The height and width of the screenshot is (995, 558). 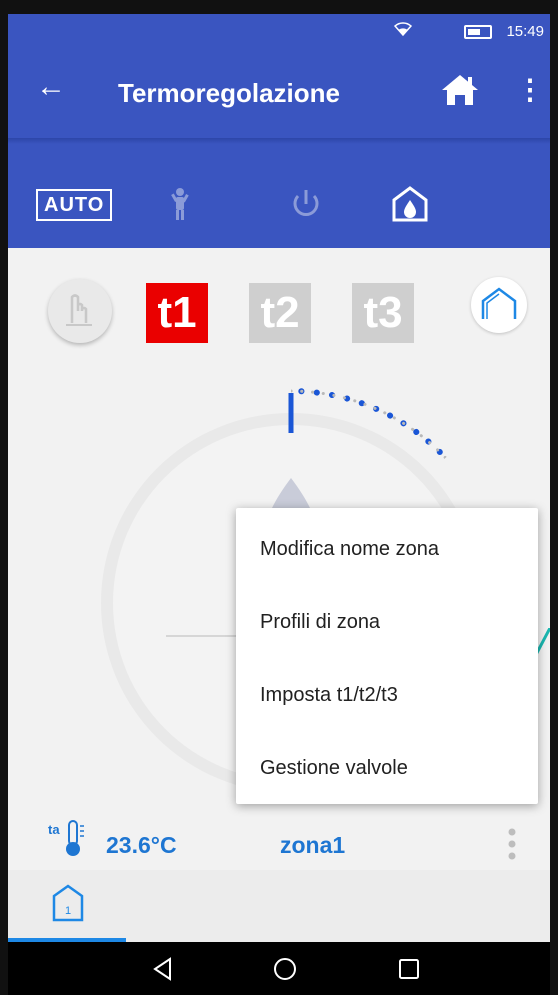 I want to click on menu-item-rename-zone: Modifica nome zona, so click(x=349, y=549).